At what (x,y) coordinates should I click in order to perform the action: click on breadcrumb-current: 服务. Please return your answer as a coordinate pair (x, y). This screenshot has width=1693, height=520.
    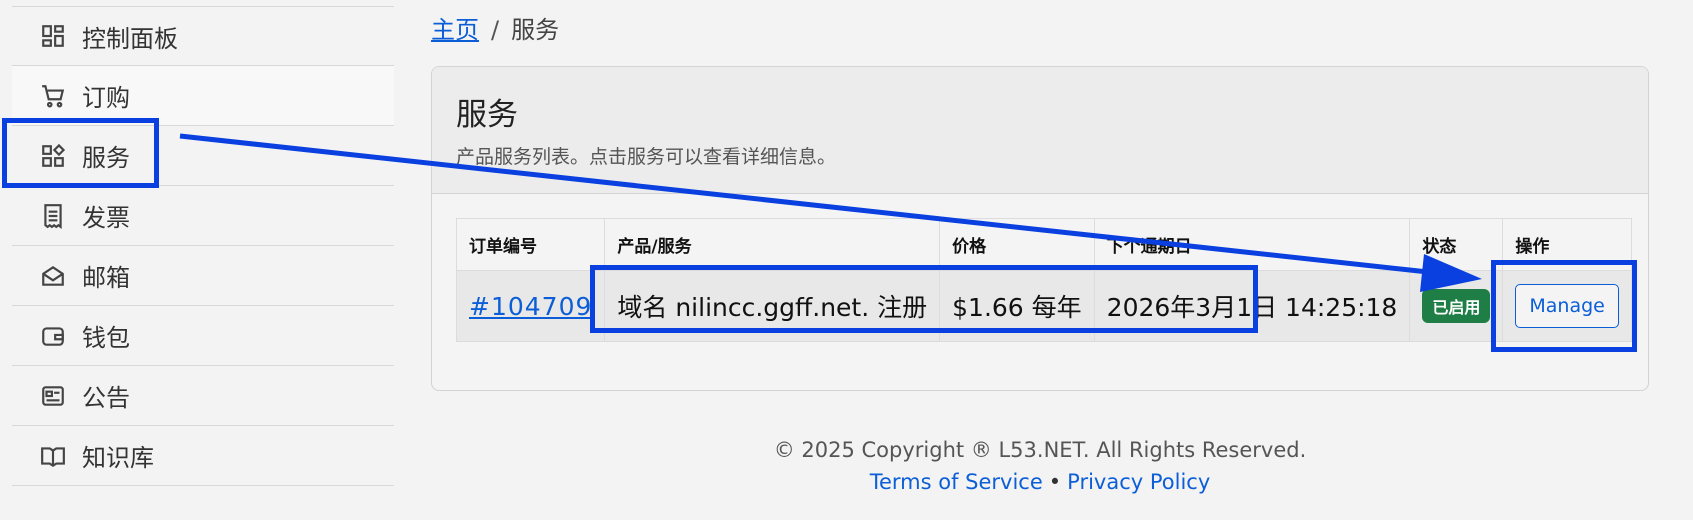
    Looking at the image, I should click on (535, 30).